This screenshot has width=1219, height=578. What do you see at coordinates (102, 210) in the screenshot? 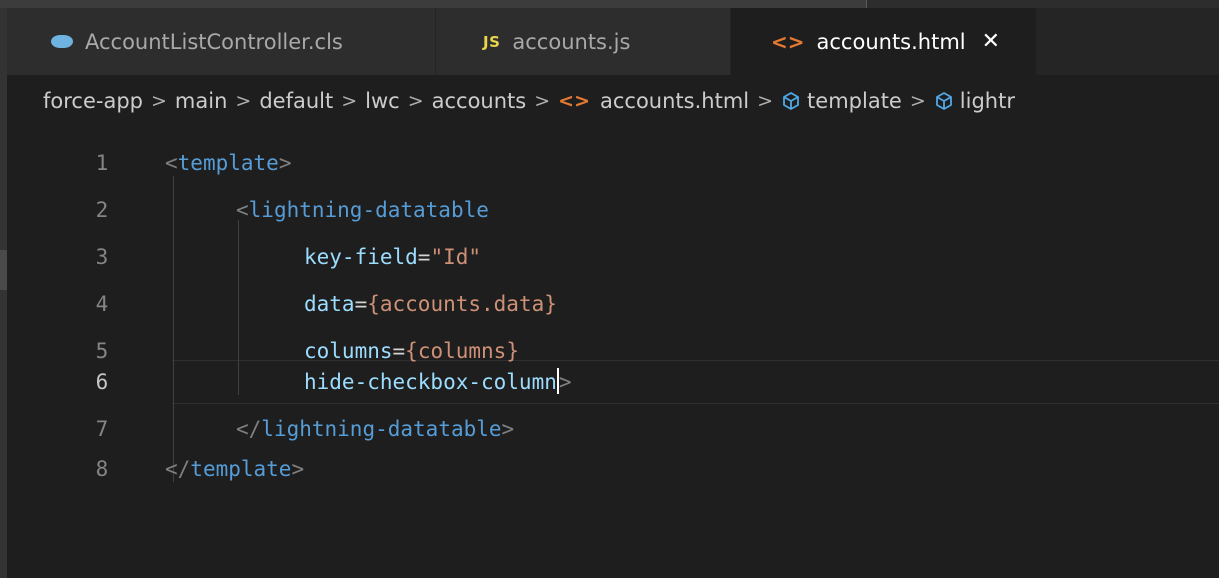
I see `line-number: 2` at bounding box center [102, 210].